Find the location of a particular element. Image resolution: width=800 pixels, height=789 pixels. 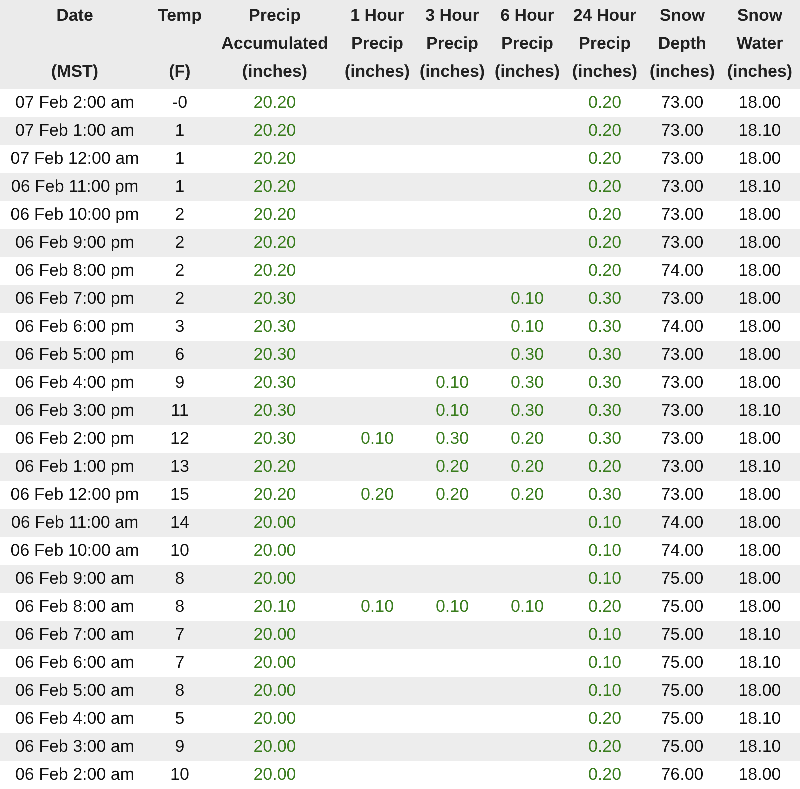

table-cell: -0 is located at coordinates (180, 102).